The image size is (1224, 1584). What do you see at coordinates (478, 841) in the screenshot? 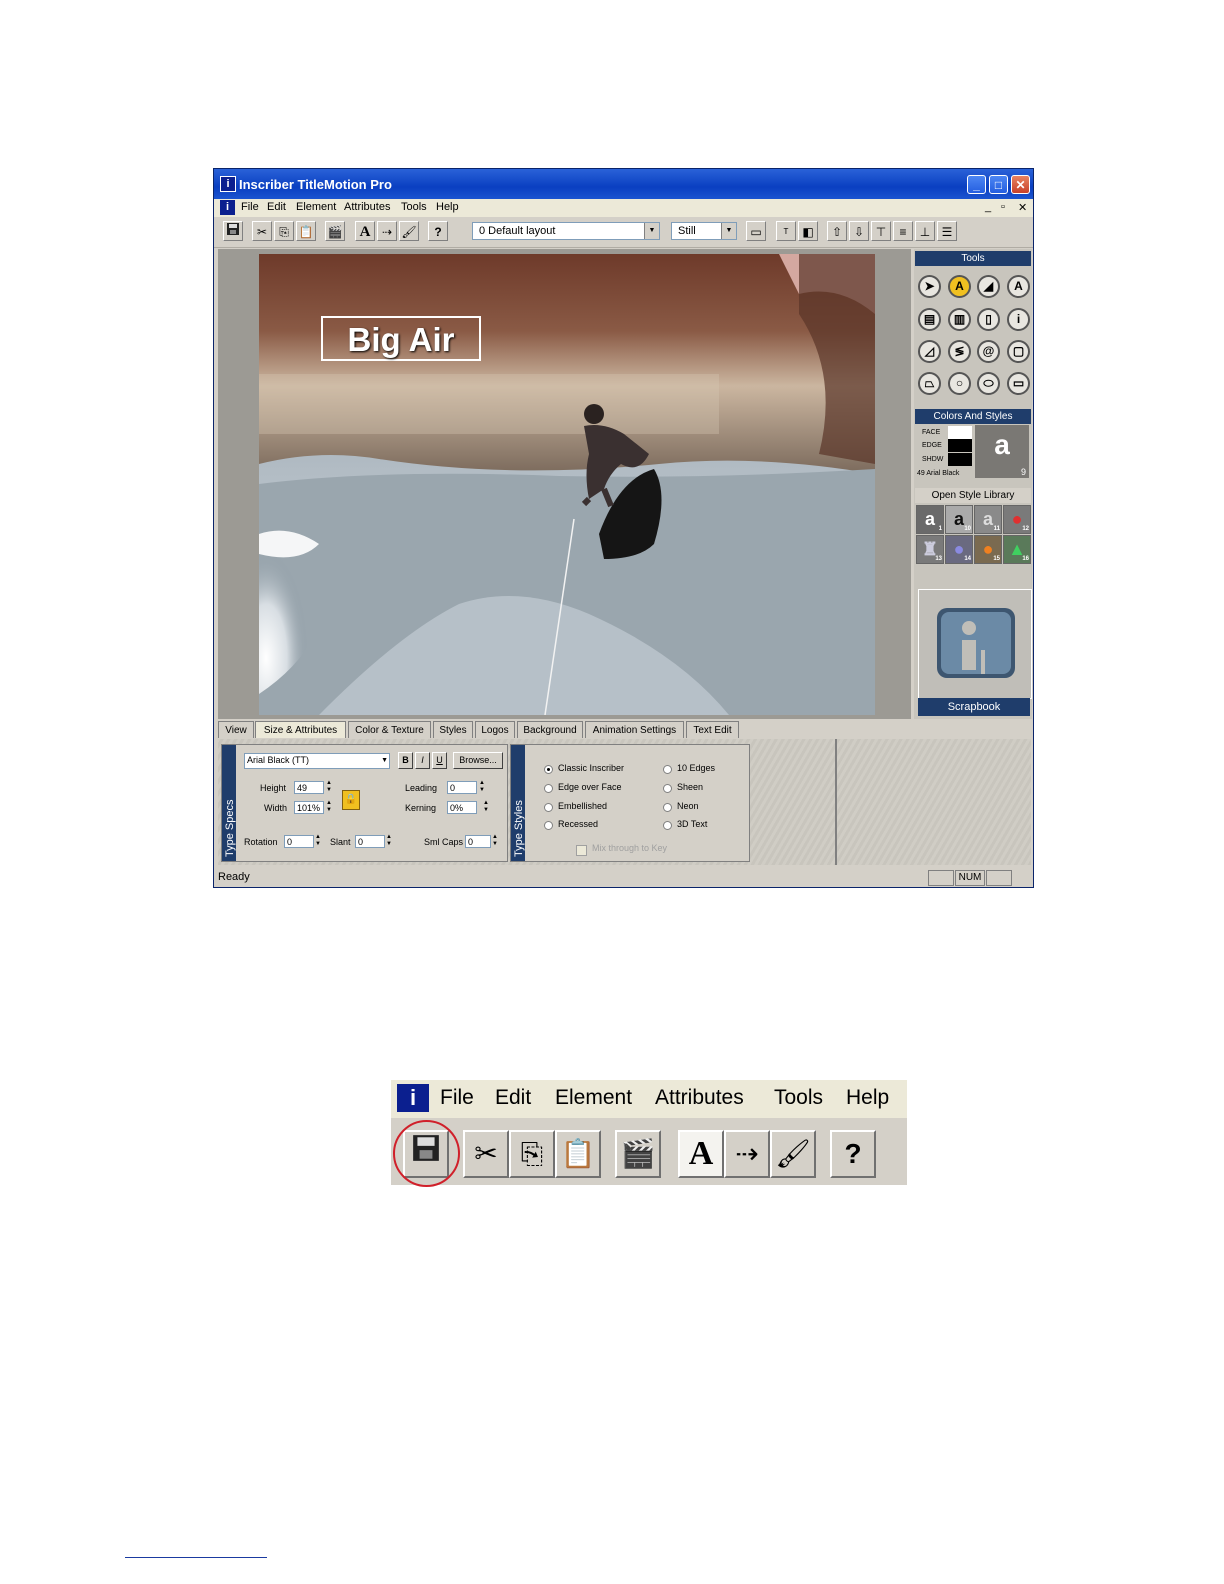
I see `small-caps-field: 0` at bounding box center [478, 841].